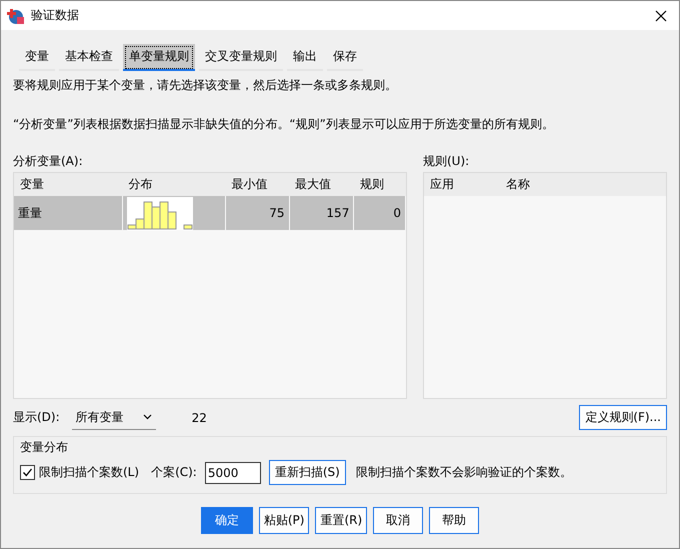  I want to click on checkbox, so click(27, 472).